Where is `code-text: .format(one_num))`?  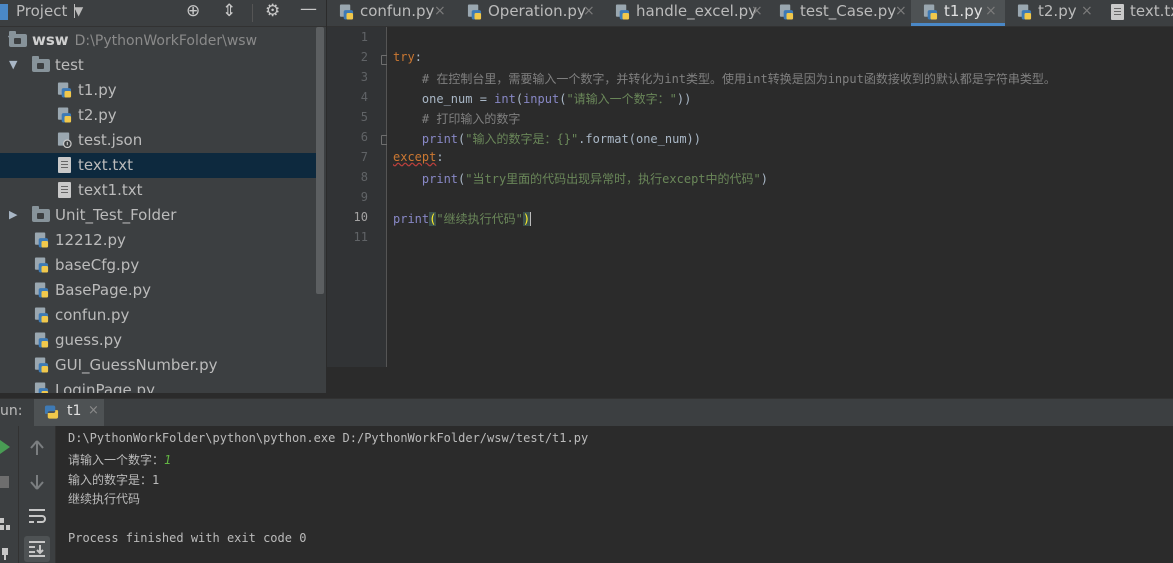 code-text: .format(one_num)) is located at coordinates (639, 139).